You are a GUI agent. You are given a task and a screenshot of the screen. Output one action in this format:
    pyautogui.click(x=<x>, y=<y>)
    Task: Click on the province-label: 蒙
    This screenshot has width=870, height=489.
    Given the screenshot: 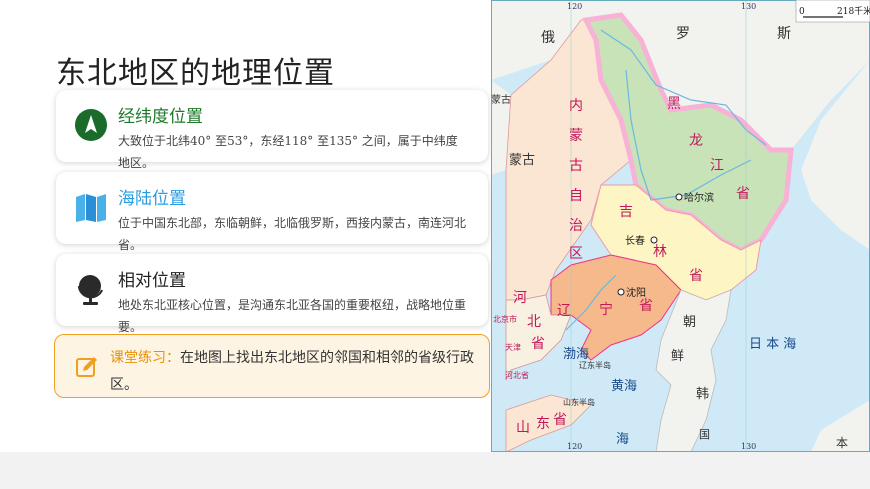 What is the action you would take?
    pyautogui.click(x=576, y=136)
    